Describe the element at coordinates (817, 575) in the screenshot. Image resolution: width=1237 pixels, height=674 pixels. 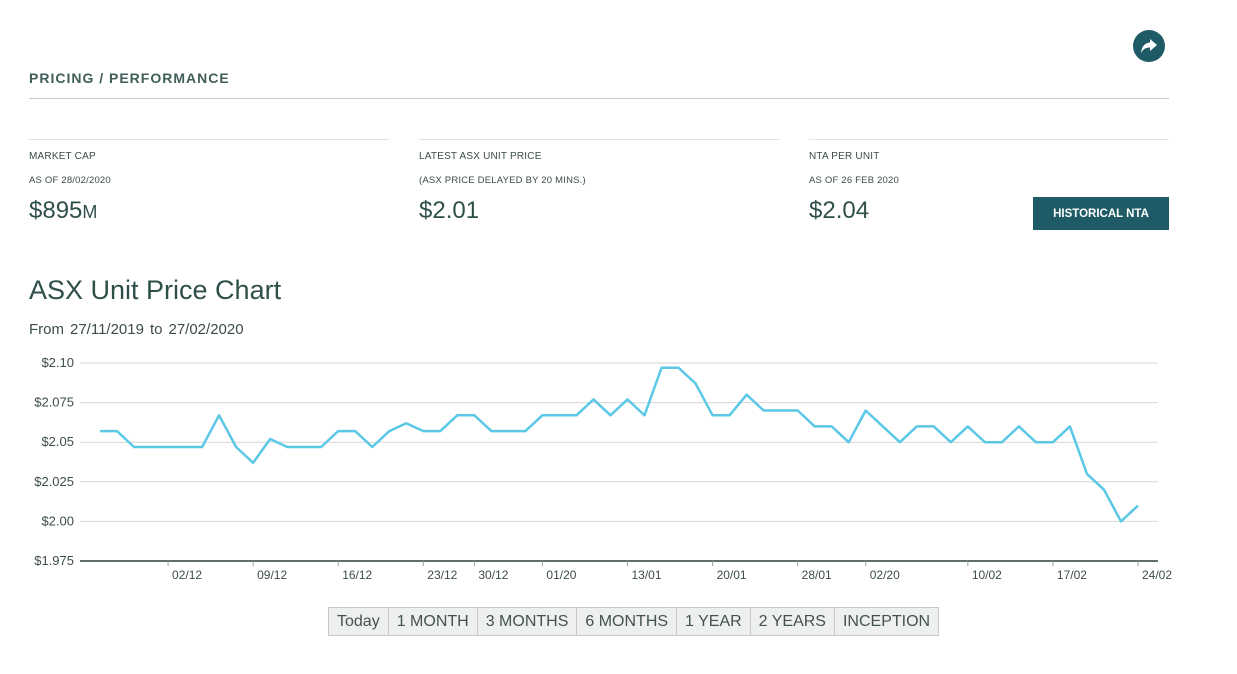
I see `x-tick-label: 28/01` at that location.